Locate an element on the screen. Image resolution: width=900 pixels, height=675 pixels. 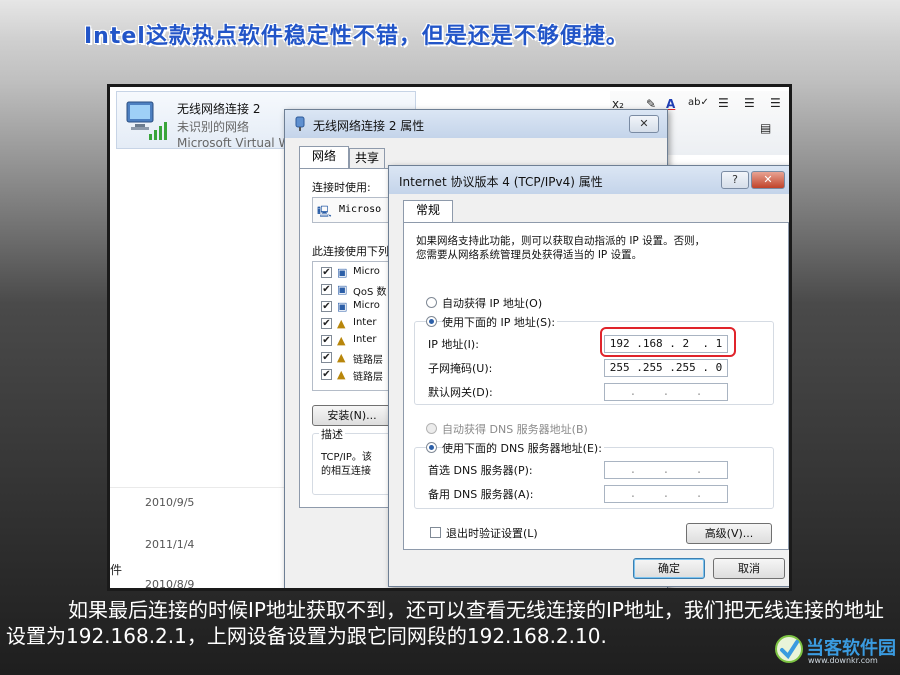
ok-button: 确定 is located at coordinates (669, 568).